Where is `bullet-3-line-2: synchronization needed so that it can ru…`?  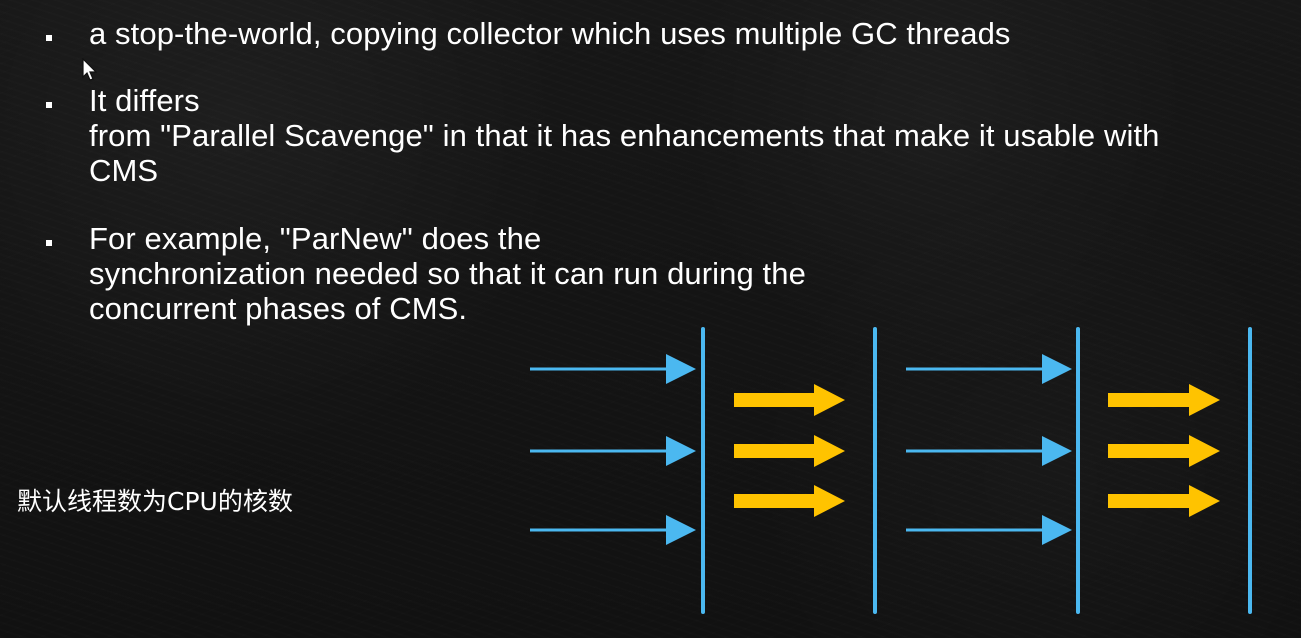
bullet-3-line-2: synchronization needed so that it can ru… is located at coordinates (447, 273).